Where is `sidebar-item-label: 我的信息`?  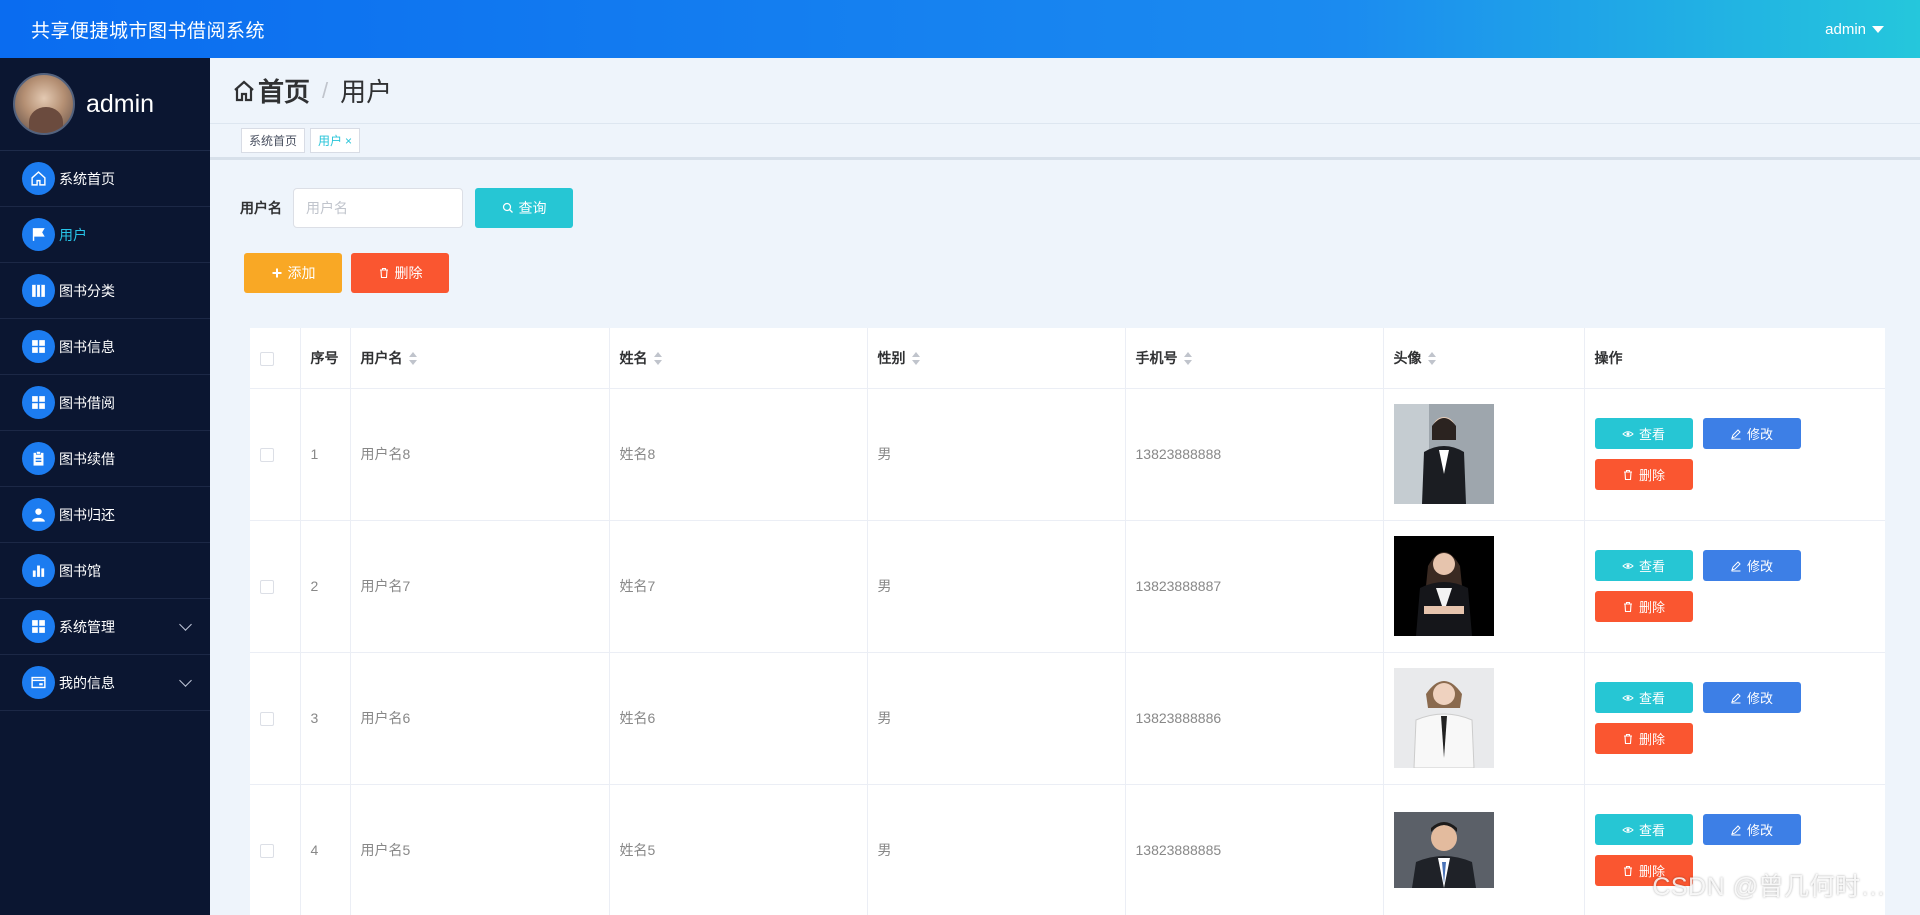 sidebar-item-label: 我的信息 is located at coordinates (87, 682).